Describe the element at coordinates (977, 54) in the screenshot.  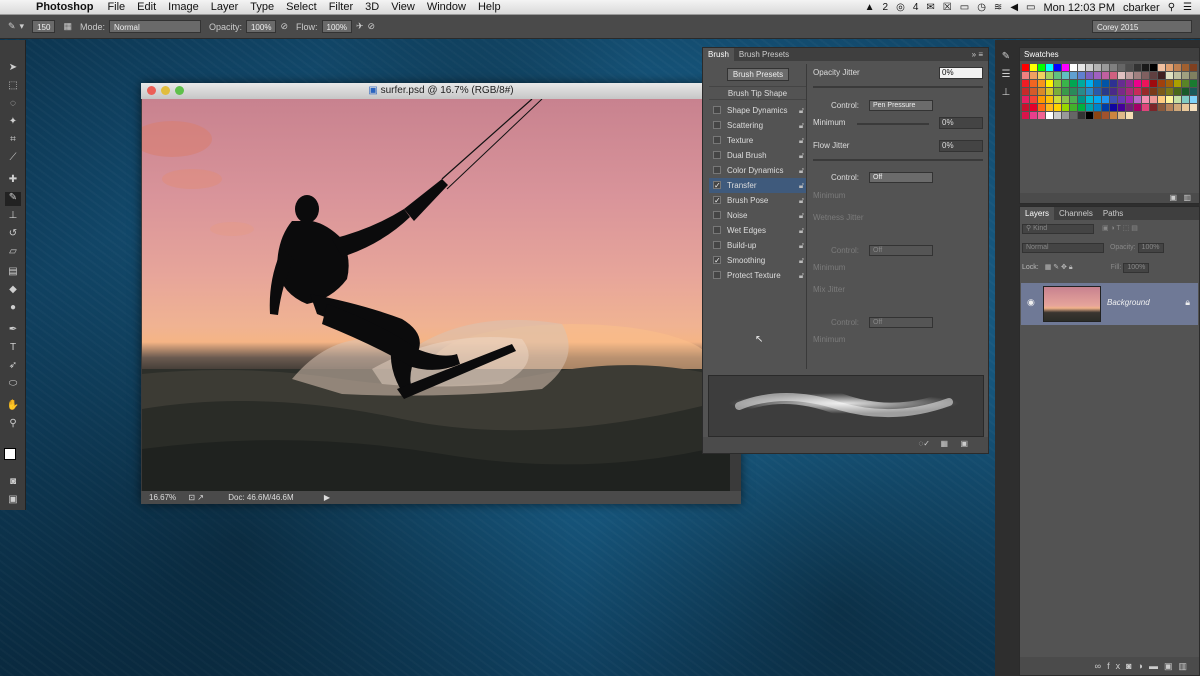
I see `panel-collapse-icon: » ≡` at that location.